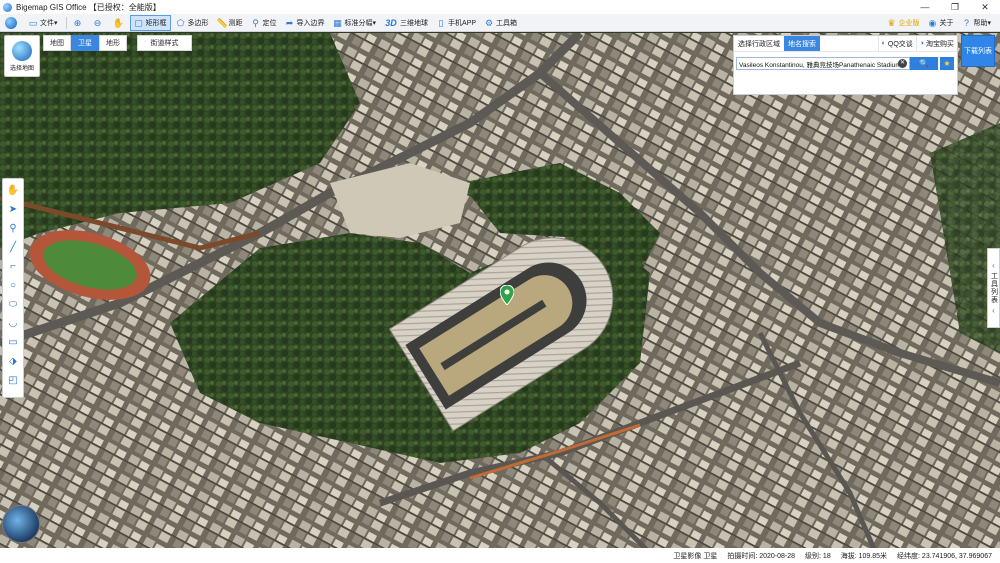 The width and height of the screenshot is (1000, 563). What do you see at coordinates (305, 23) in the screenshot?
I see `import-boundary-button: ➦ 导入边界` at bounding box center [305, 23].